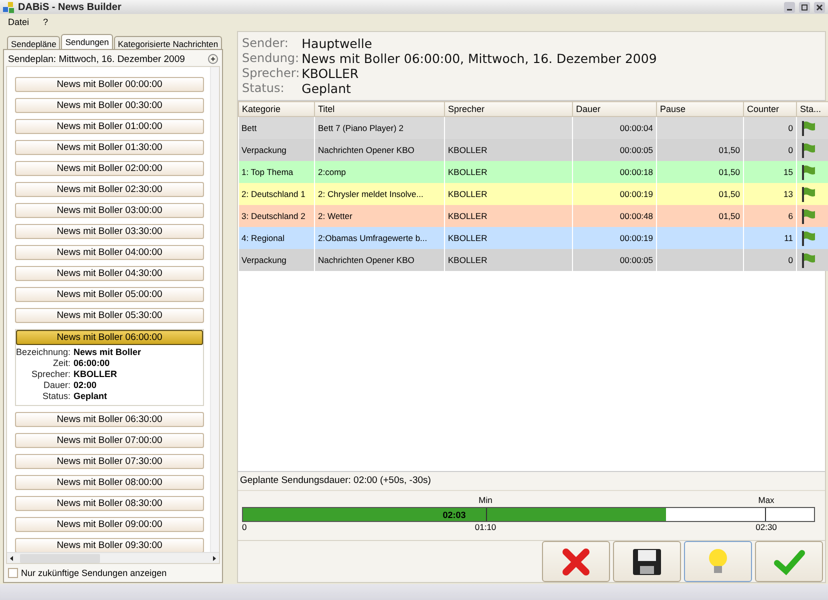 The height and width of the screenshot is (600, 828). Describe the element at coordinates (109, 294) in the screenshot. I see `broadcast-button: News mit Boller 05:00:00` at that location.